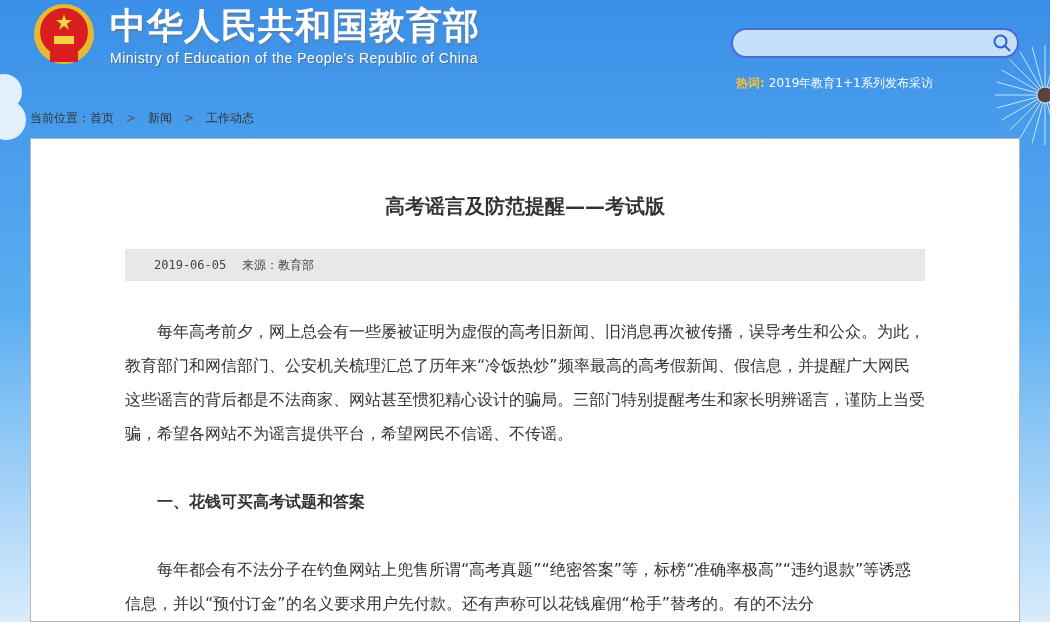 The image size is (1050, 622). Describe the element at coordinates (230, 118) in the screenshot. I see `breadcrumb-link: 工作动态` at that location.